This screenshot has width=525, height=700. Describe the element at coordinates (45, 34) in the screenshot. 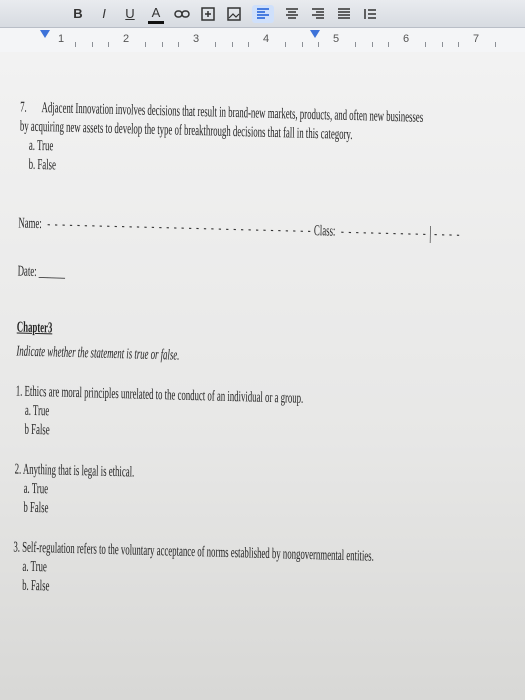

I see `left-indent-marker` at that location.